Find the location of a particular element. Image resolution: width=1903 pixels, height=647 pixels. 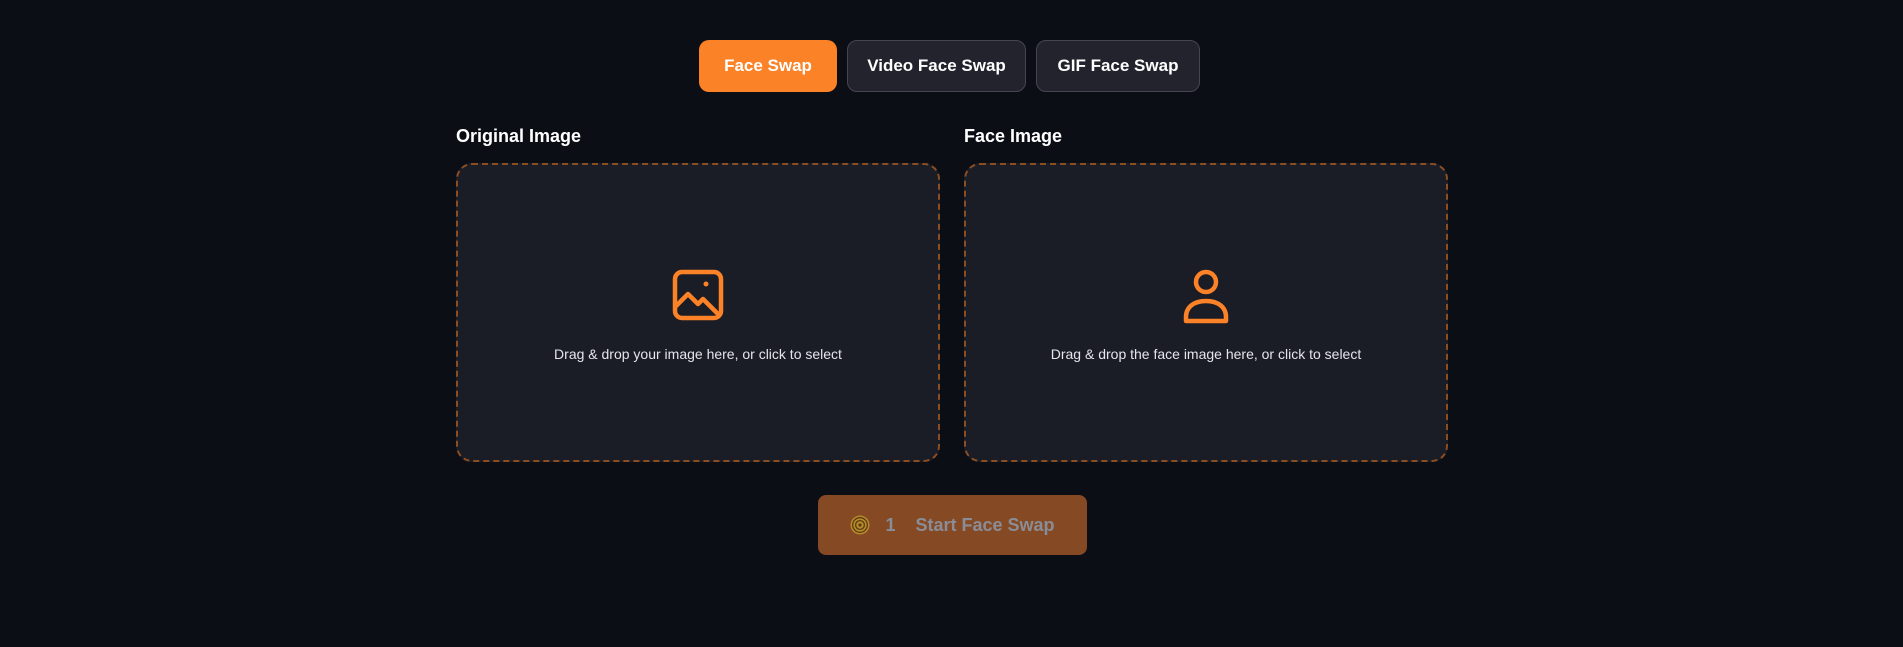

tab-gif-face-swap: GIF Face Swap is located at coordinates (1118, 66).